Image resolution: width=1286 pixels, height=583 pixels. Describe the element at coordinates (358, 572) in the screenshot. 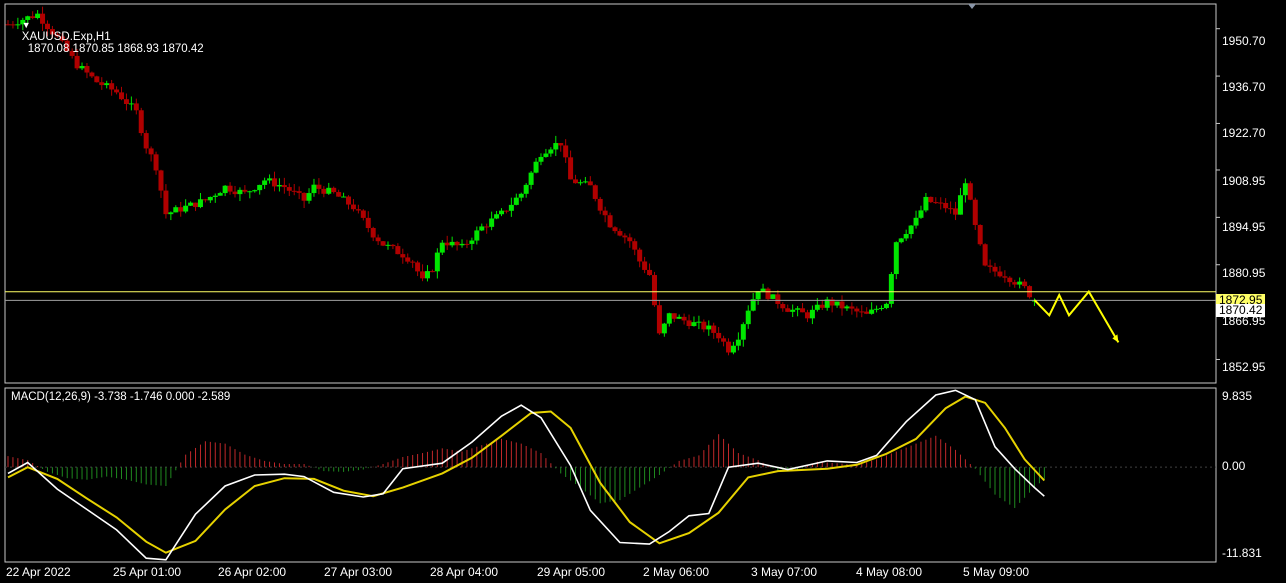

I see `time-tick: 27 Apr 03:00` at that location.